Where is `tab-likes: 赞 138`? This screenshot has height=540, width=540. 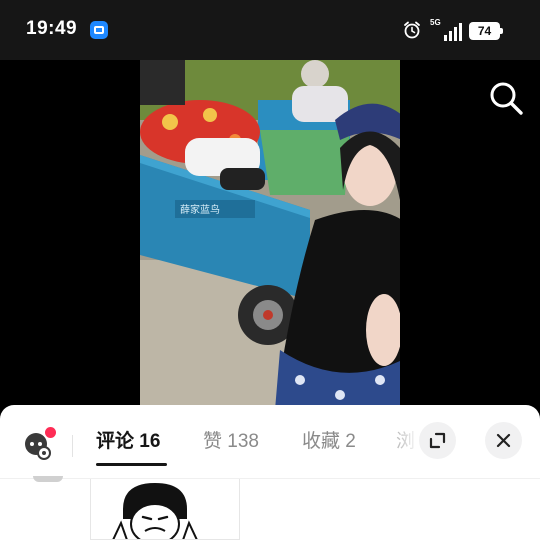 tab-likes: 赞 138 is located at coordinates (231, 439).